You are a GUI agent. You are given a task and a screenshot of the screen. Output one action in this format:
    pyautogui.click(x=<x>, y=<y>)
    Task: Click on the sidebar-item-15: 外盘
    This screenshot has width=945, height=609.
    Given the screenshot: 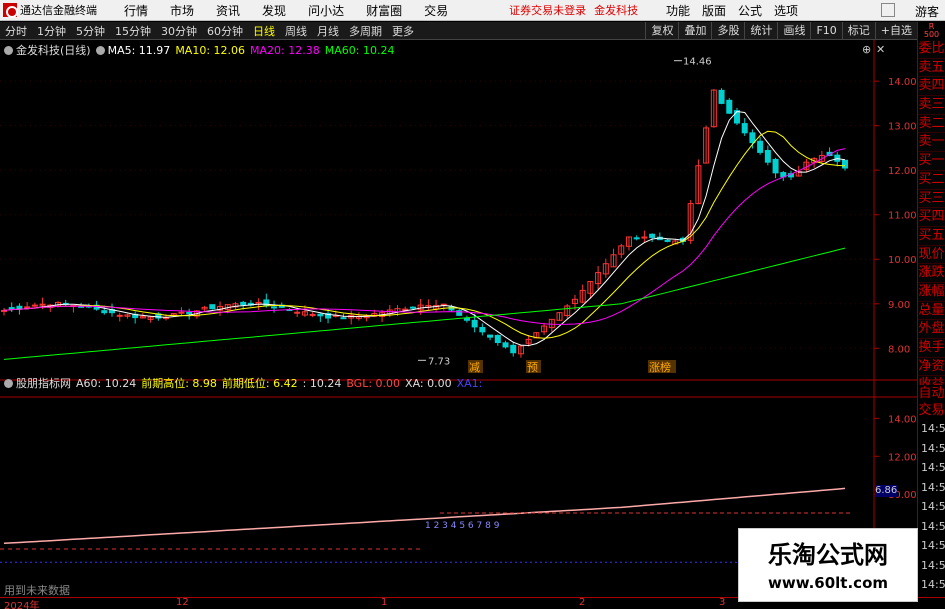 What is the action you would take?
    pyautogui.click(x=931, y=329)
    